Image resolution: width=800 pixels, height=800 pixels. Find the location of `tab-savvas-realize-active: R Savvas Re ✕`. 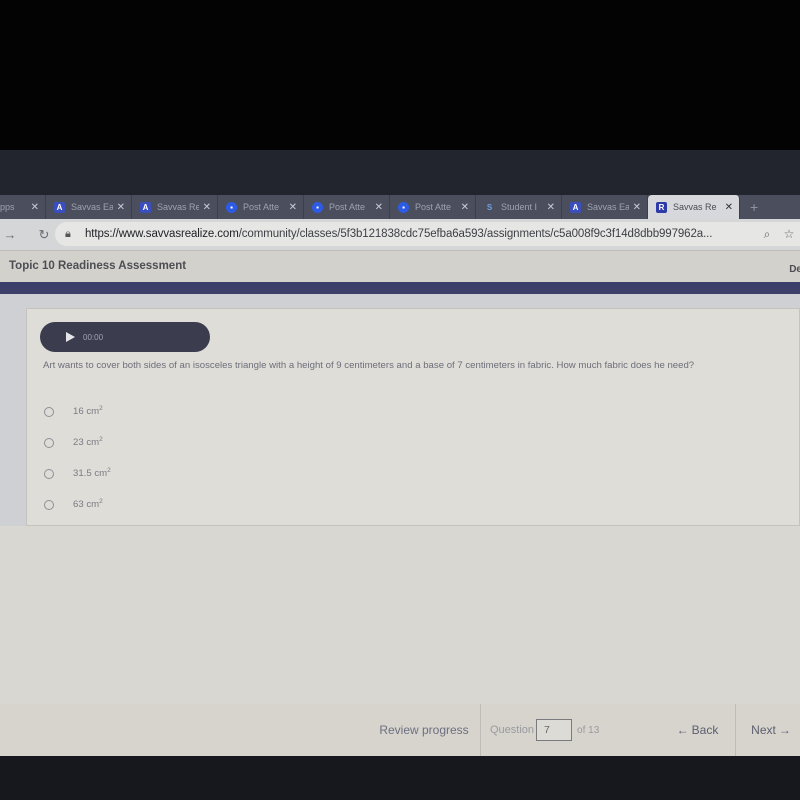

tab-savvas-realize-active: R Savvas Re ✕ is located at coordinates (694, 207).